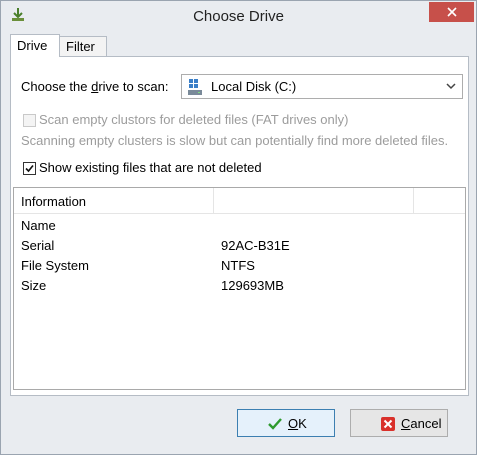  What do you see at coordinates (399, 423) in the screenshot?
I see `cancel-button: Cancel` at bounding box center [399, 423].